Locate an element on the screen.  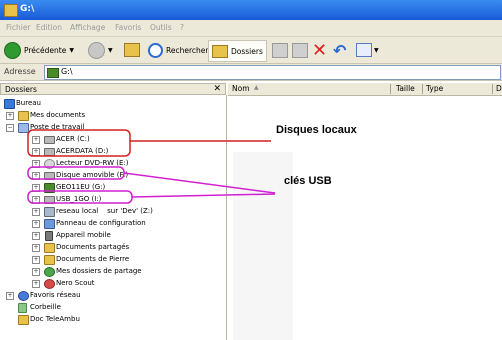
annotation-overlay is located at coordinates (151, 166).